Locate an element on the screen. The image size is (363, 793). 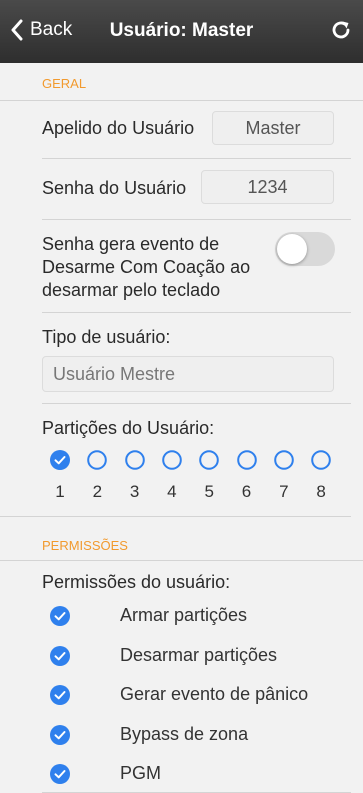
coacao-label-line: Desarme Com Coação ao is located at coordinates (146, 267).